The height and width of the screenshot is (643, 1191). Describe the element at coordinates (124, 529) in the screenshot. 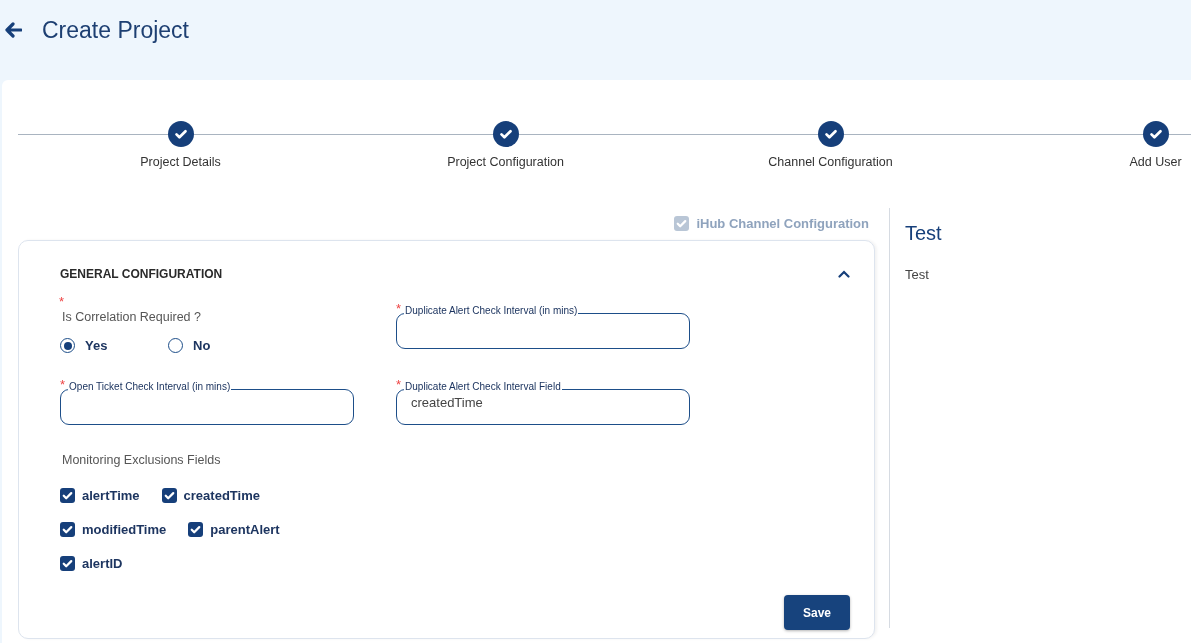

I see `checkbox-label: modifiedTime` at that location.